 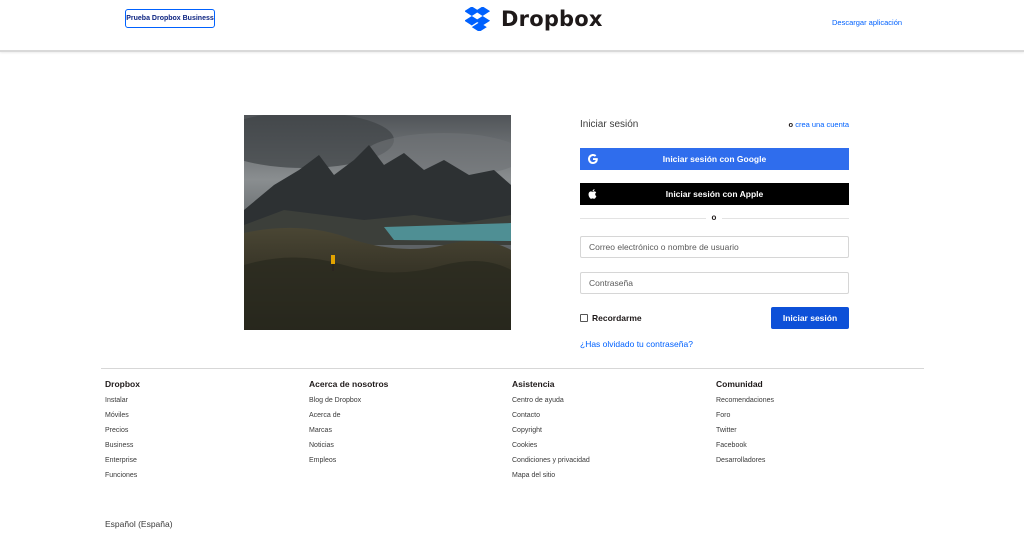 What do you see at coordinates (512, 368) in the screenshot?
I see `footer-divider` at bounding box center [512, 368].